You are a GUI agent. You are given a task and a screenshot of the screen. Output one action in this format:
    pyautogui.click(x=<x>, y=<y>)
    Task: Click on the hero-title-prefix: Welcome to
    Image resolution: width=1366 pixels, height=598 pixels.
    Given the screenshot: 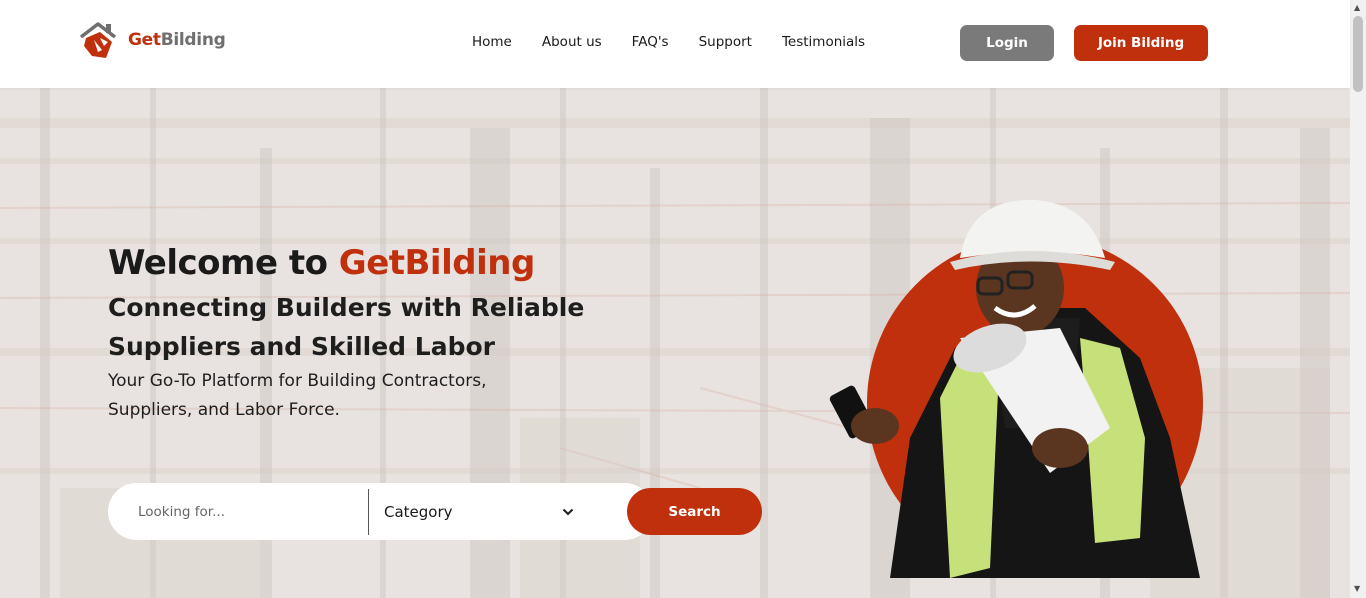 What is the action you would take?
    pyautogui.click(x=223, y=263)
    